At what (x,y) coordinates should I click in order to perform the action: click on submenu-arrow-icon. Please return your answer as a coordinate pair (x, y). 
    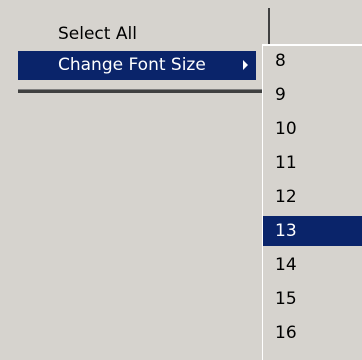
    Looking at the image, I should click on (245, 65).